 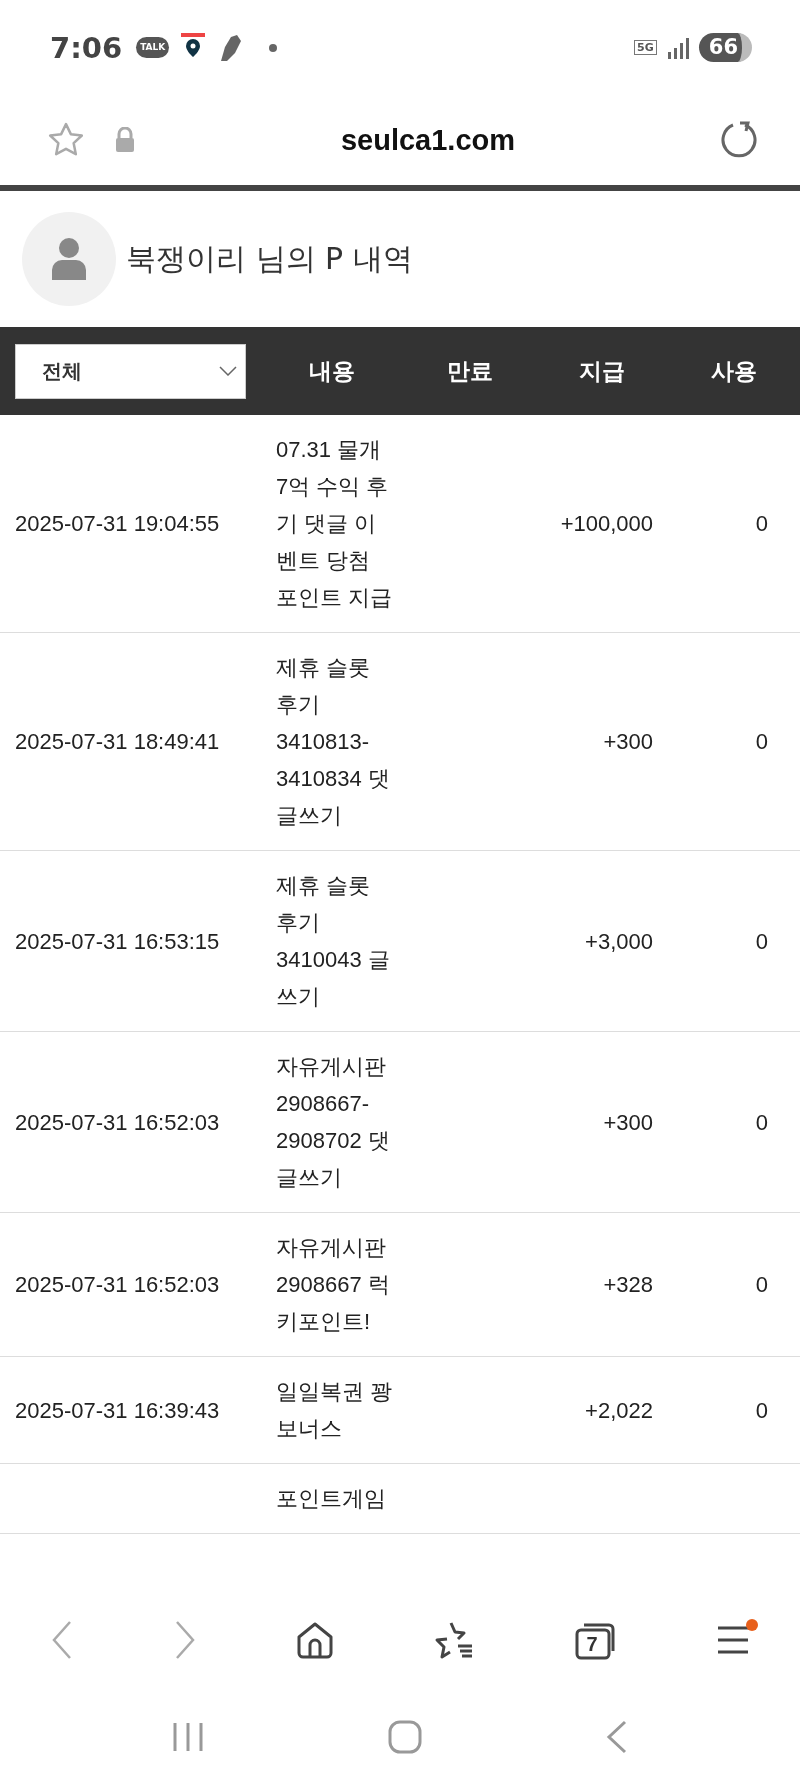 What do you see at coordinates (228, 371) in the screenshot?
I see `chevron-down-icon` at bounding box center [228, 371].